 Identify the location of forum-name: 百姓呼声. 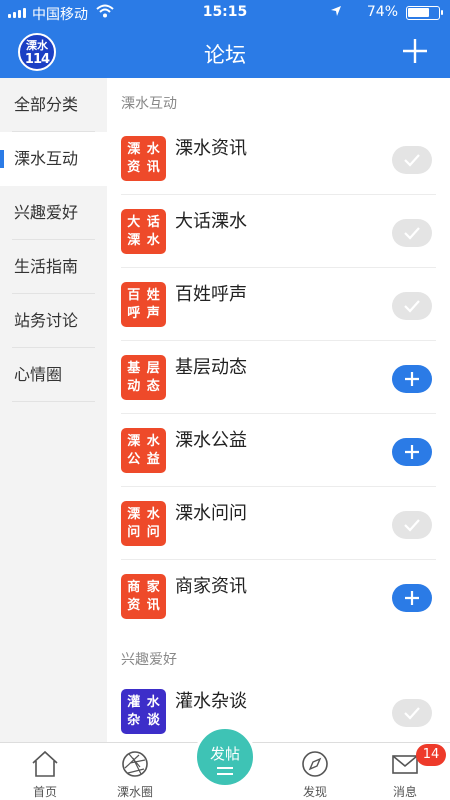
(211, 294).